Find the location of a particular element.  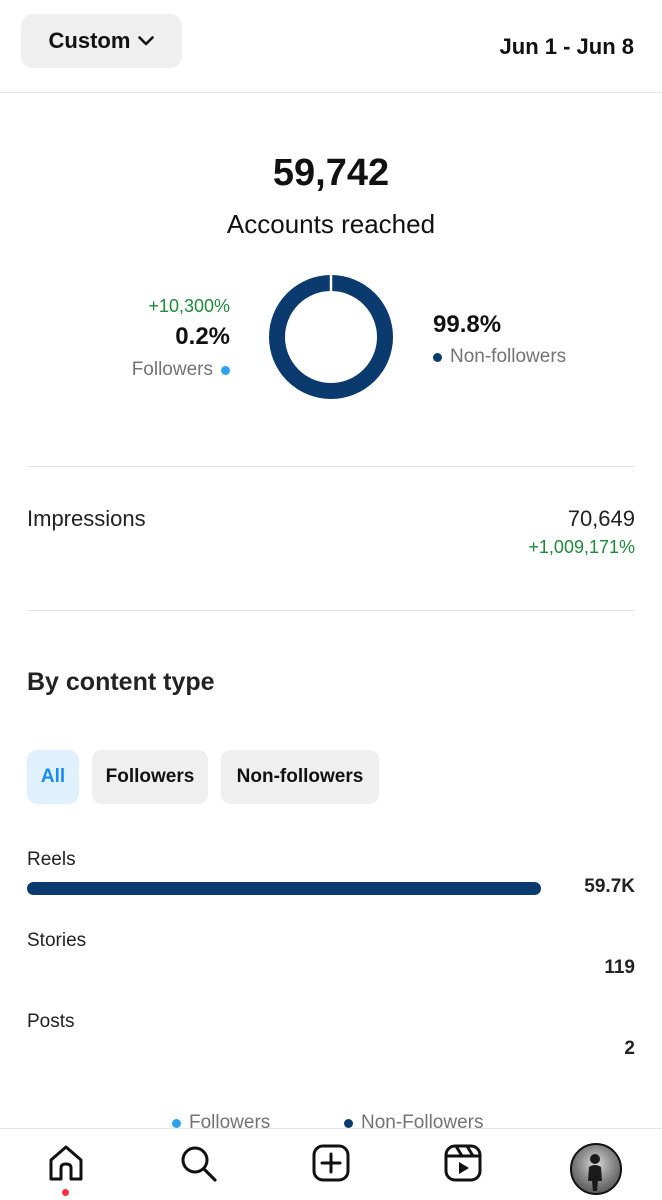

notification-dot is located at coordinates (65, 1192).